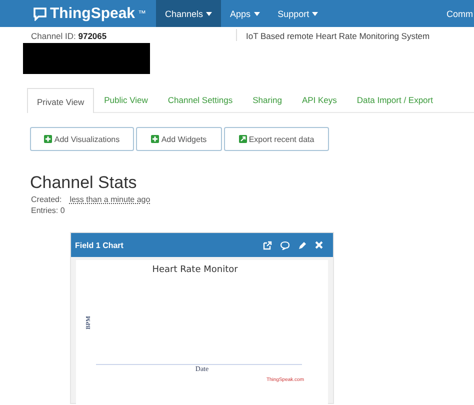 The height and width of the screenshot is (405, 474). Describe the element at coordinates (245, 13) in the screenshot. I see `nav-menu: Apps` at that location.